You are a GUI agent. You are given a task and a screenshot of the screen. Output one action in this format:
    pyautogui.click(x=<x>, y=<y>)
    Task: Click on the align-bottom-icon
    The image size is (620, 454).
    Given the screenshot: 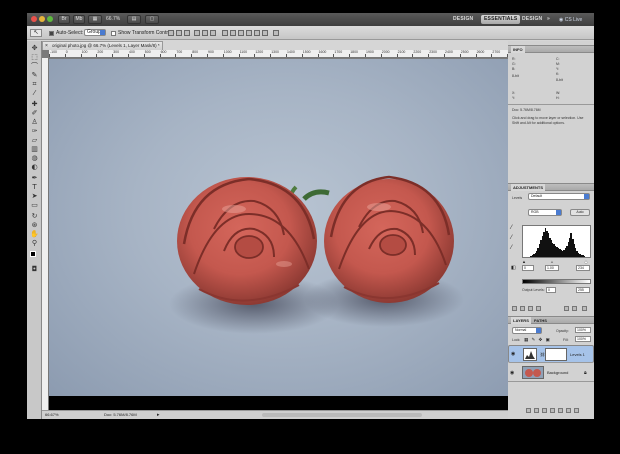 What is the action you would take?
    pyautogui.click(x=187, y=33)
    